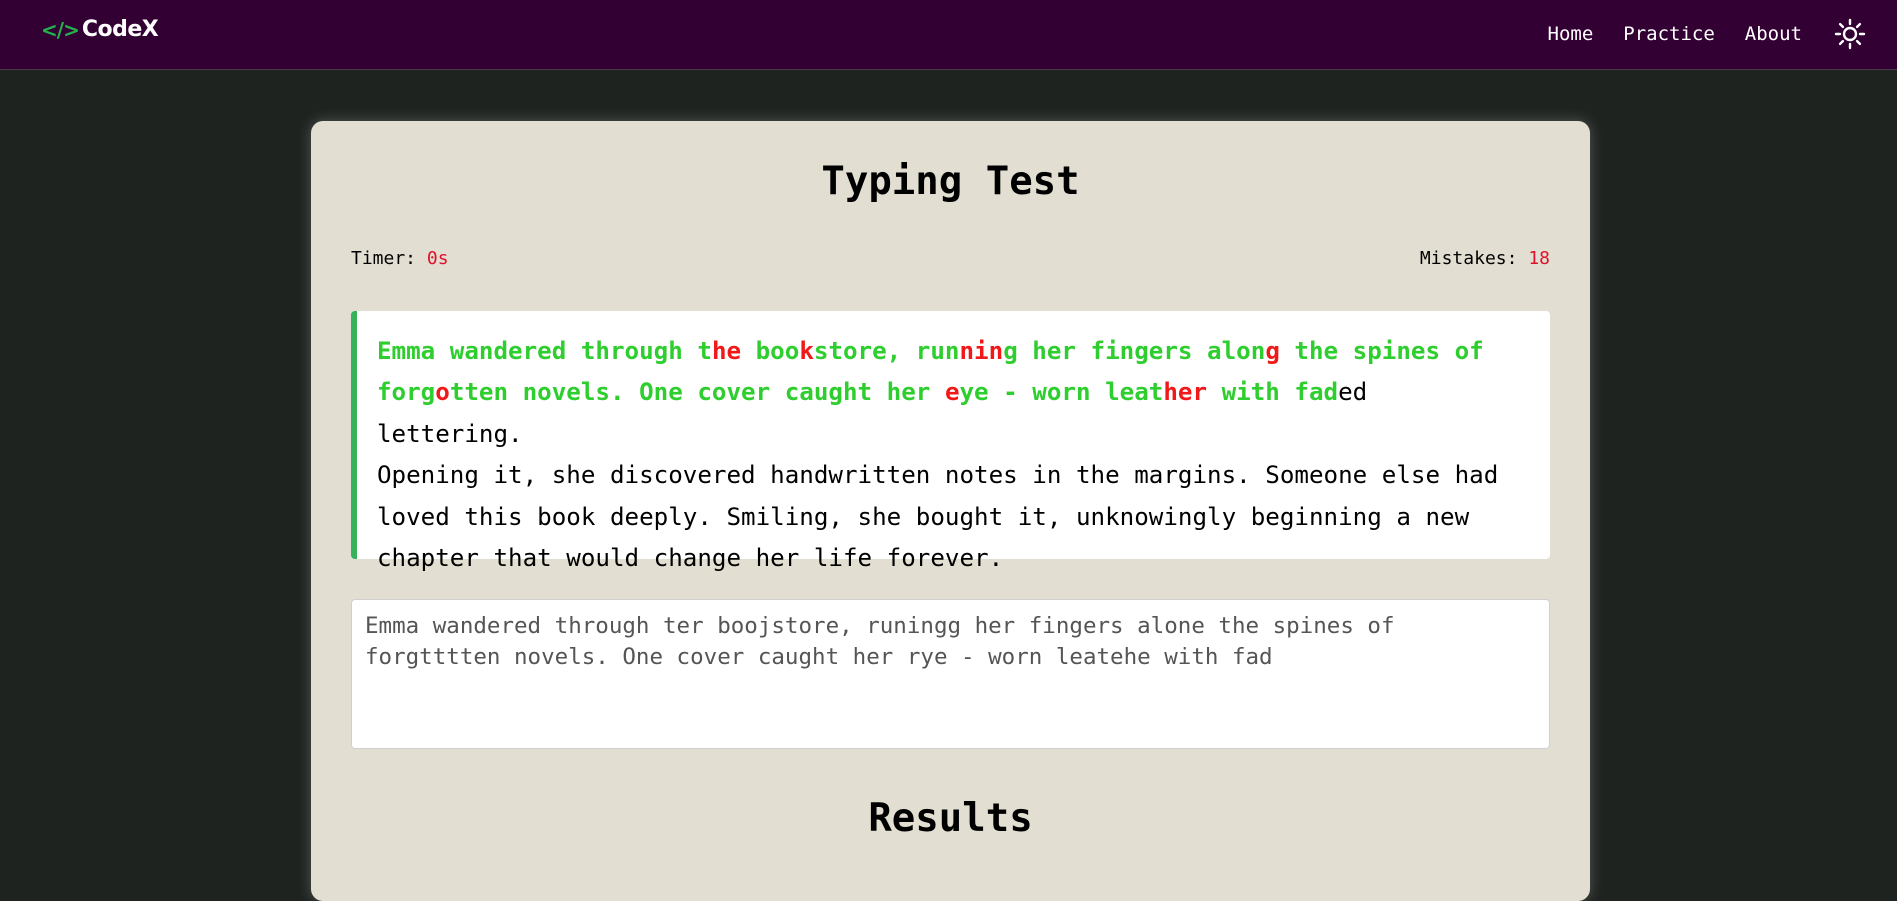 This screenshot has width=1897, height=901. I want to click on nav-link-about: About, so click(1773, 34).